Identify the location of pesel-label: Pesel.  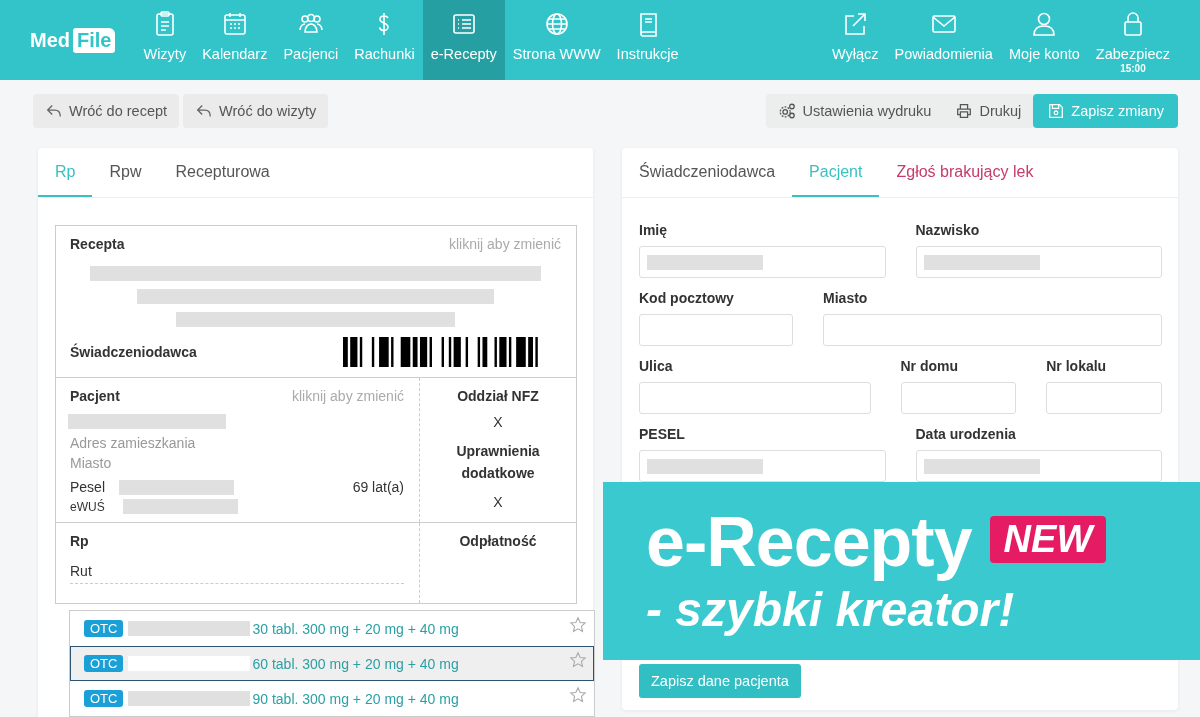
(88, 487).